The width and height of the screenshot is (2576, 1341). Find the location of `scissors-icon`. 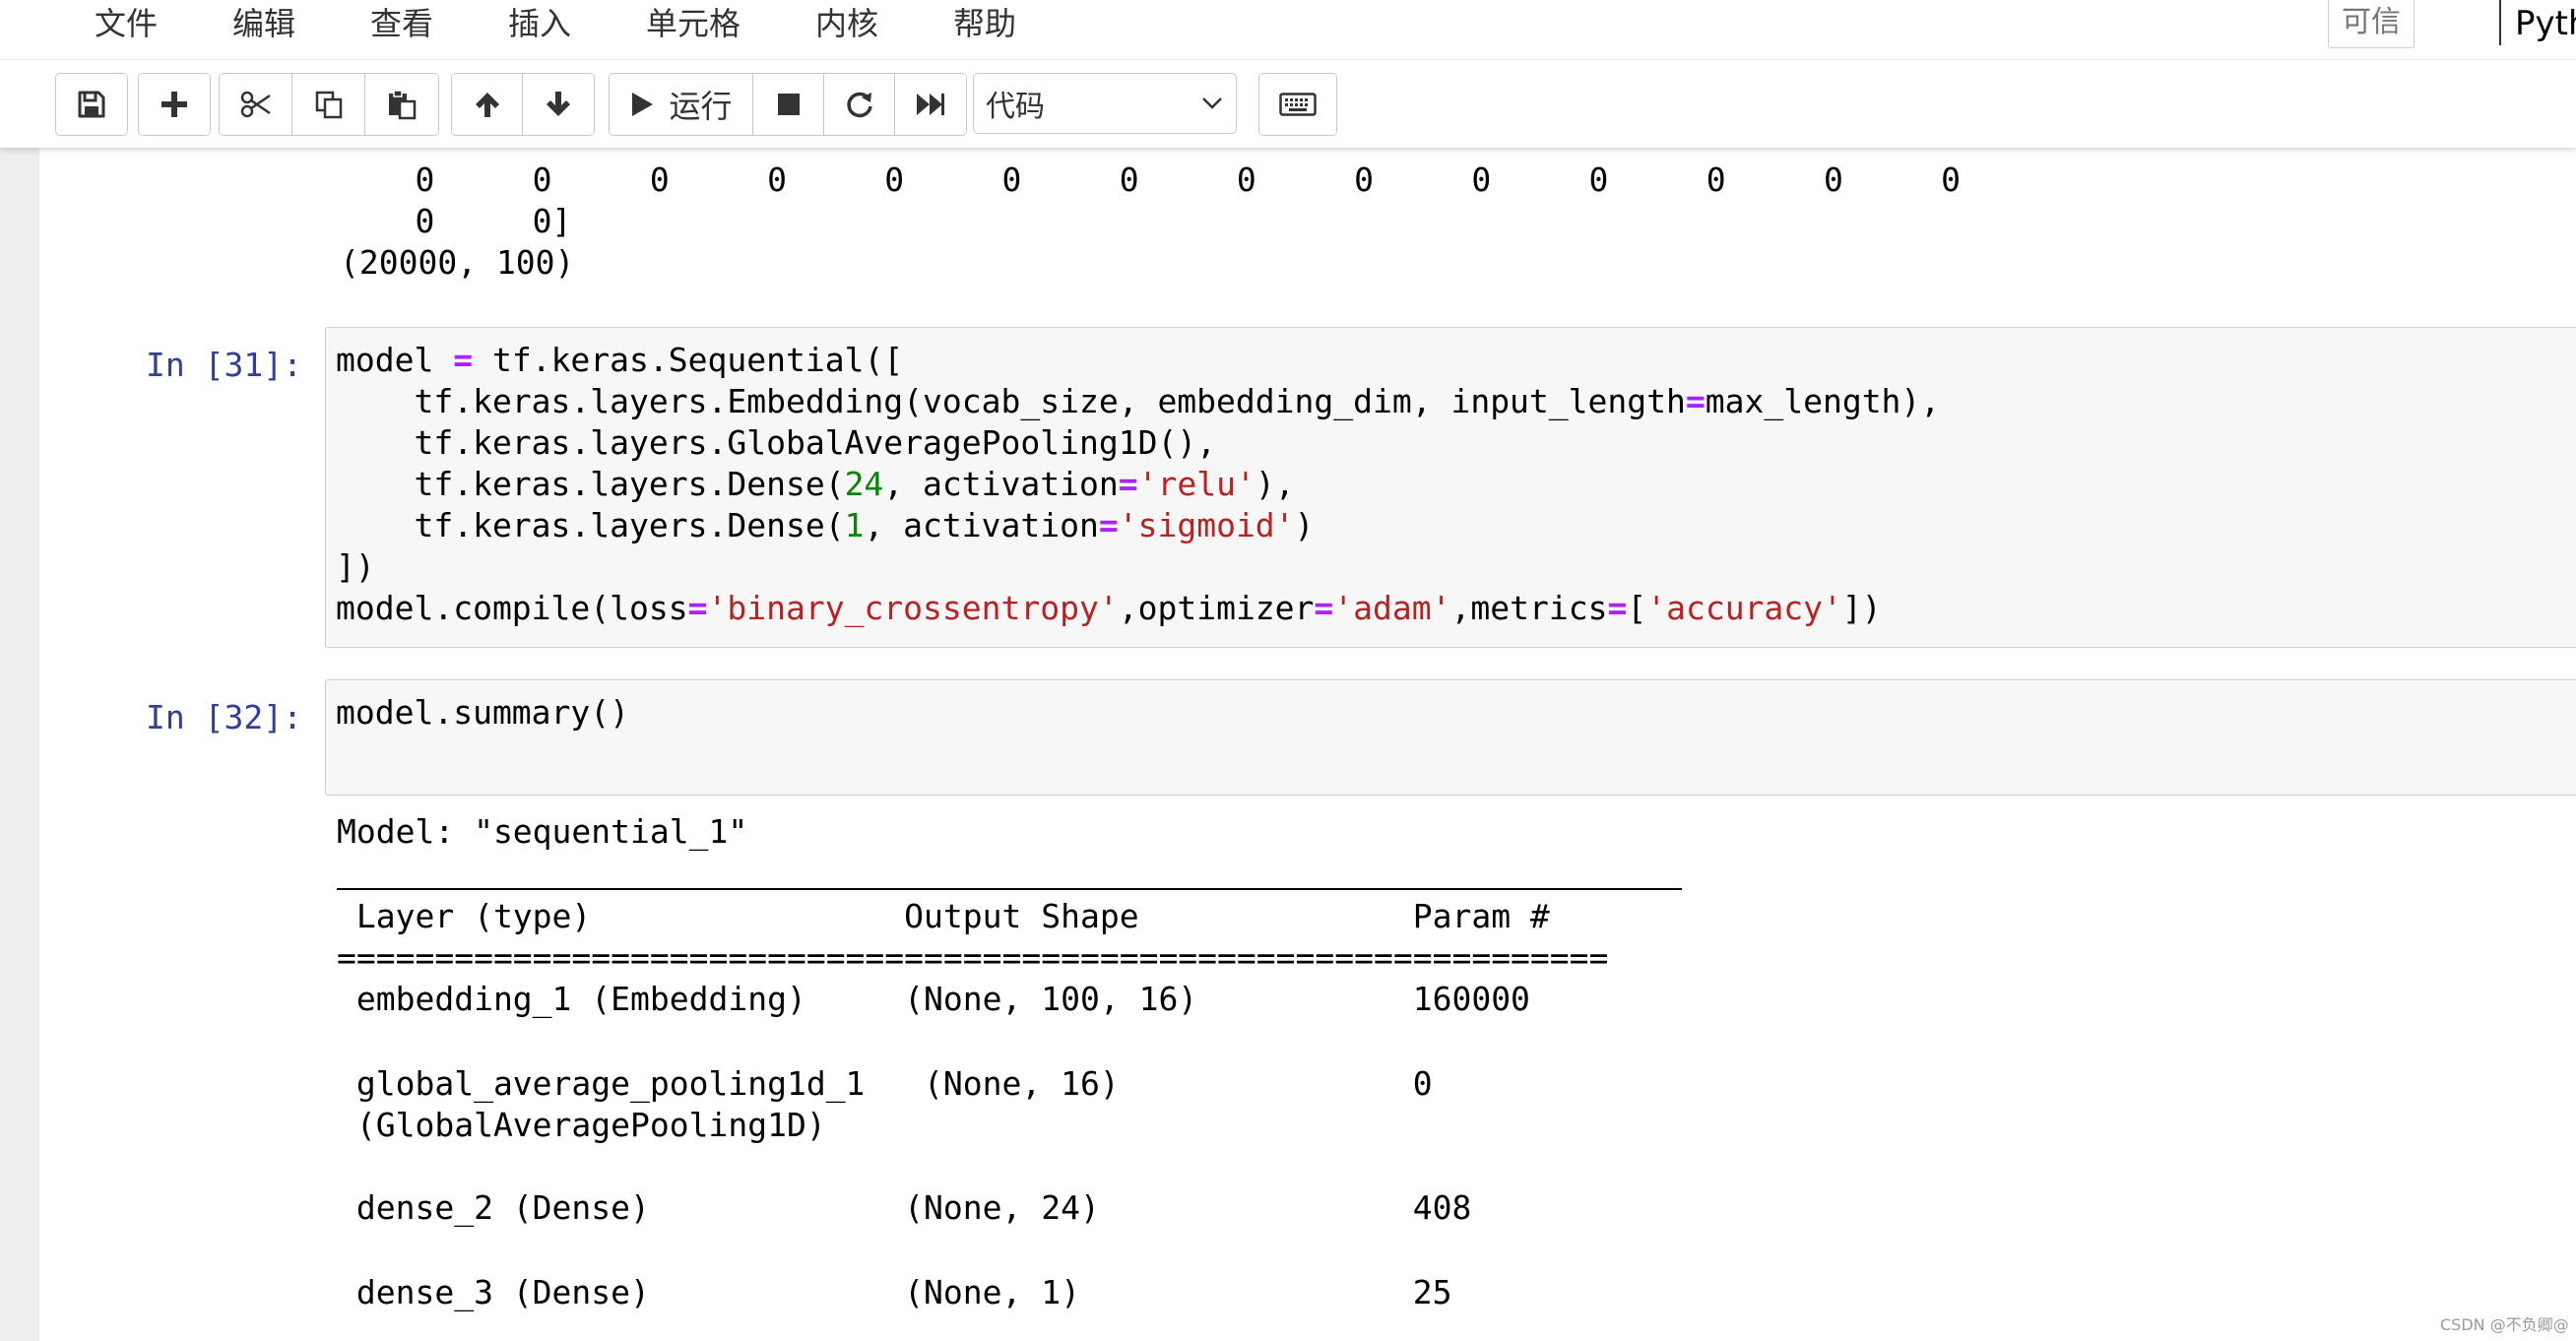

scissors-icon is located at coordinates (255, 104).